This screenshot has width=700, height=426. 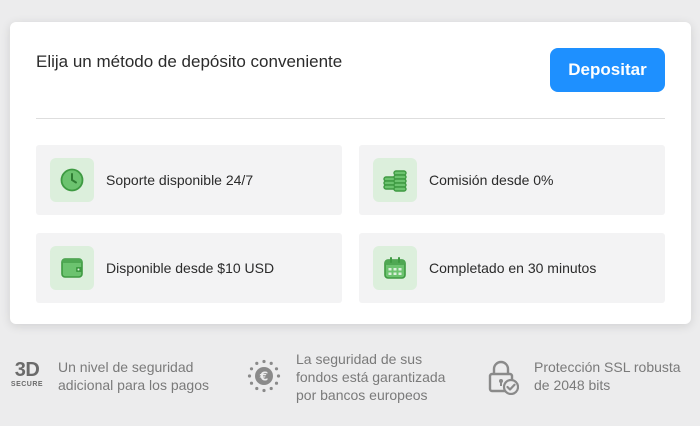 What do you see at coordinates (607, 376) in the screenshot?
I see `ssl-text: Protección SSL robusta de 2048 bits` at bounding box center [607, 376].